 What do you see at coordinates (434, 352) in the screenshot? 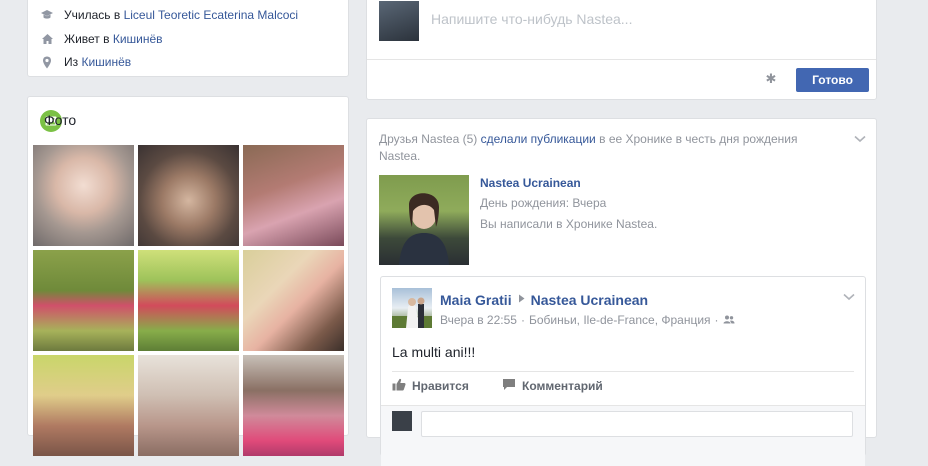
I see `post-text: La multi ani!!!` at bounding box center [434, 352].